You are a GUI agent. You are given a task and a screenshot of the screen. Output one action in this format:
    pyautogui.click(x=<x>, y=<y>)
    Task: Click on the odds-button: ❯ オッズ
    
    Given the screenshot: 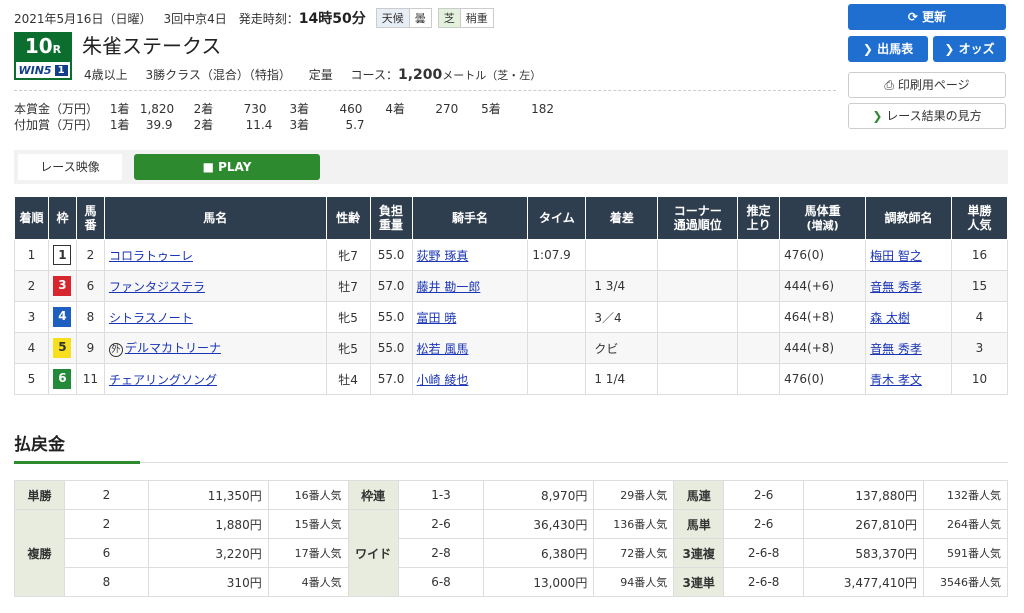 What is the action you would take?
    pyautogui.click(x=969, y=49)
    